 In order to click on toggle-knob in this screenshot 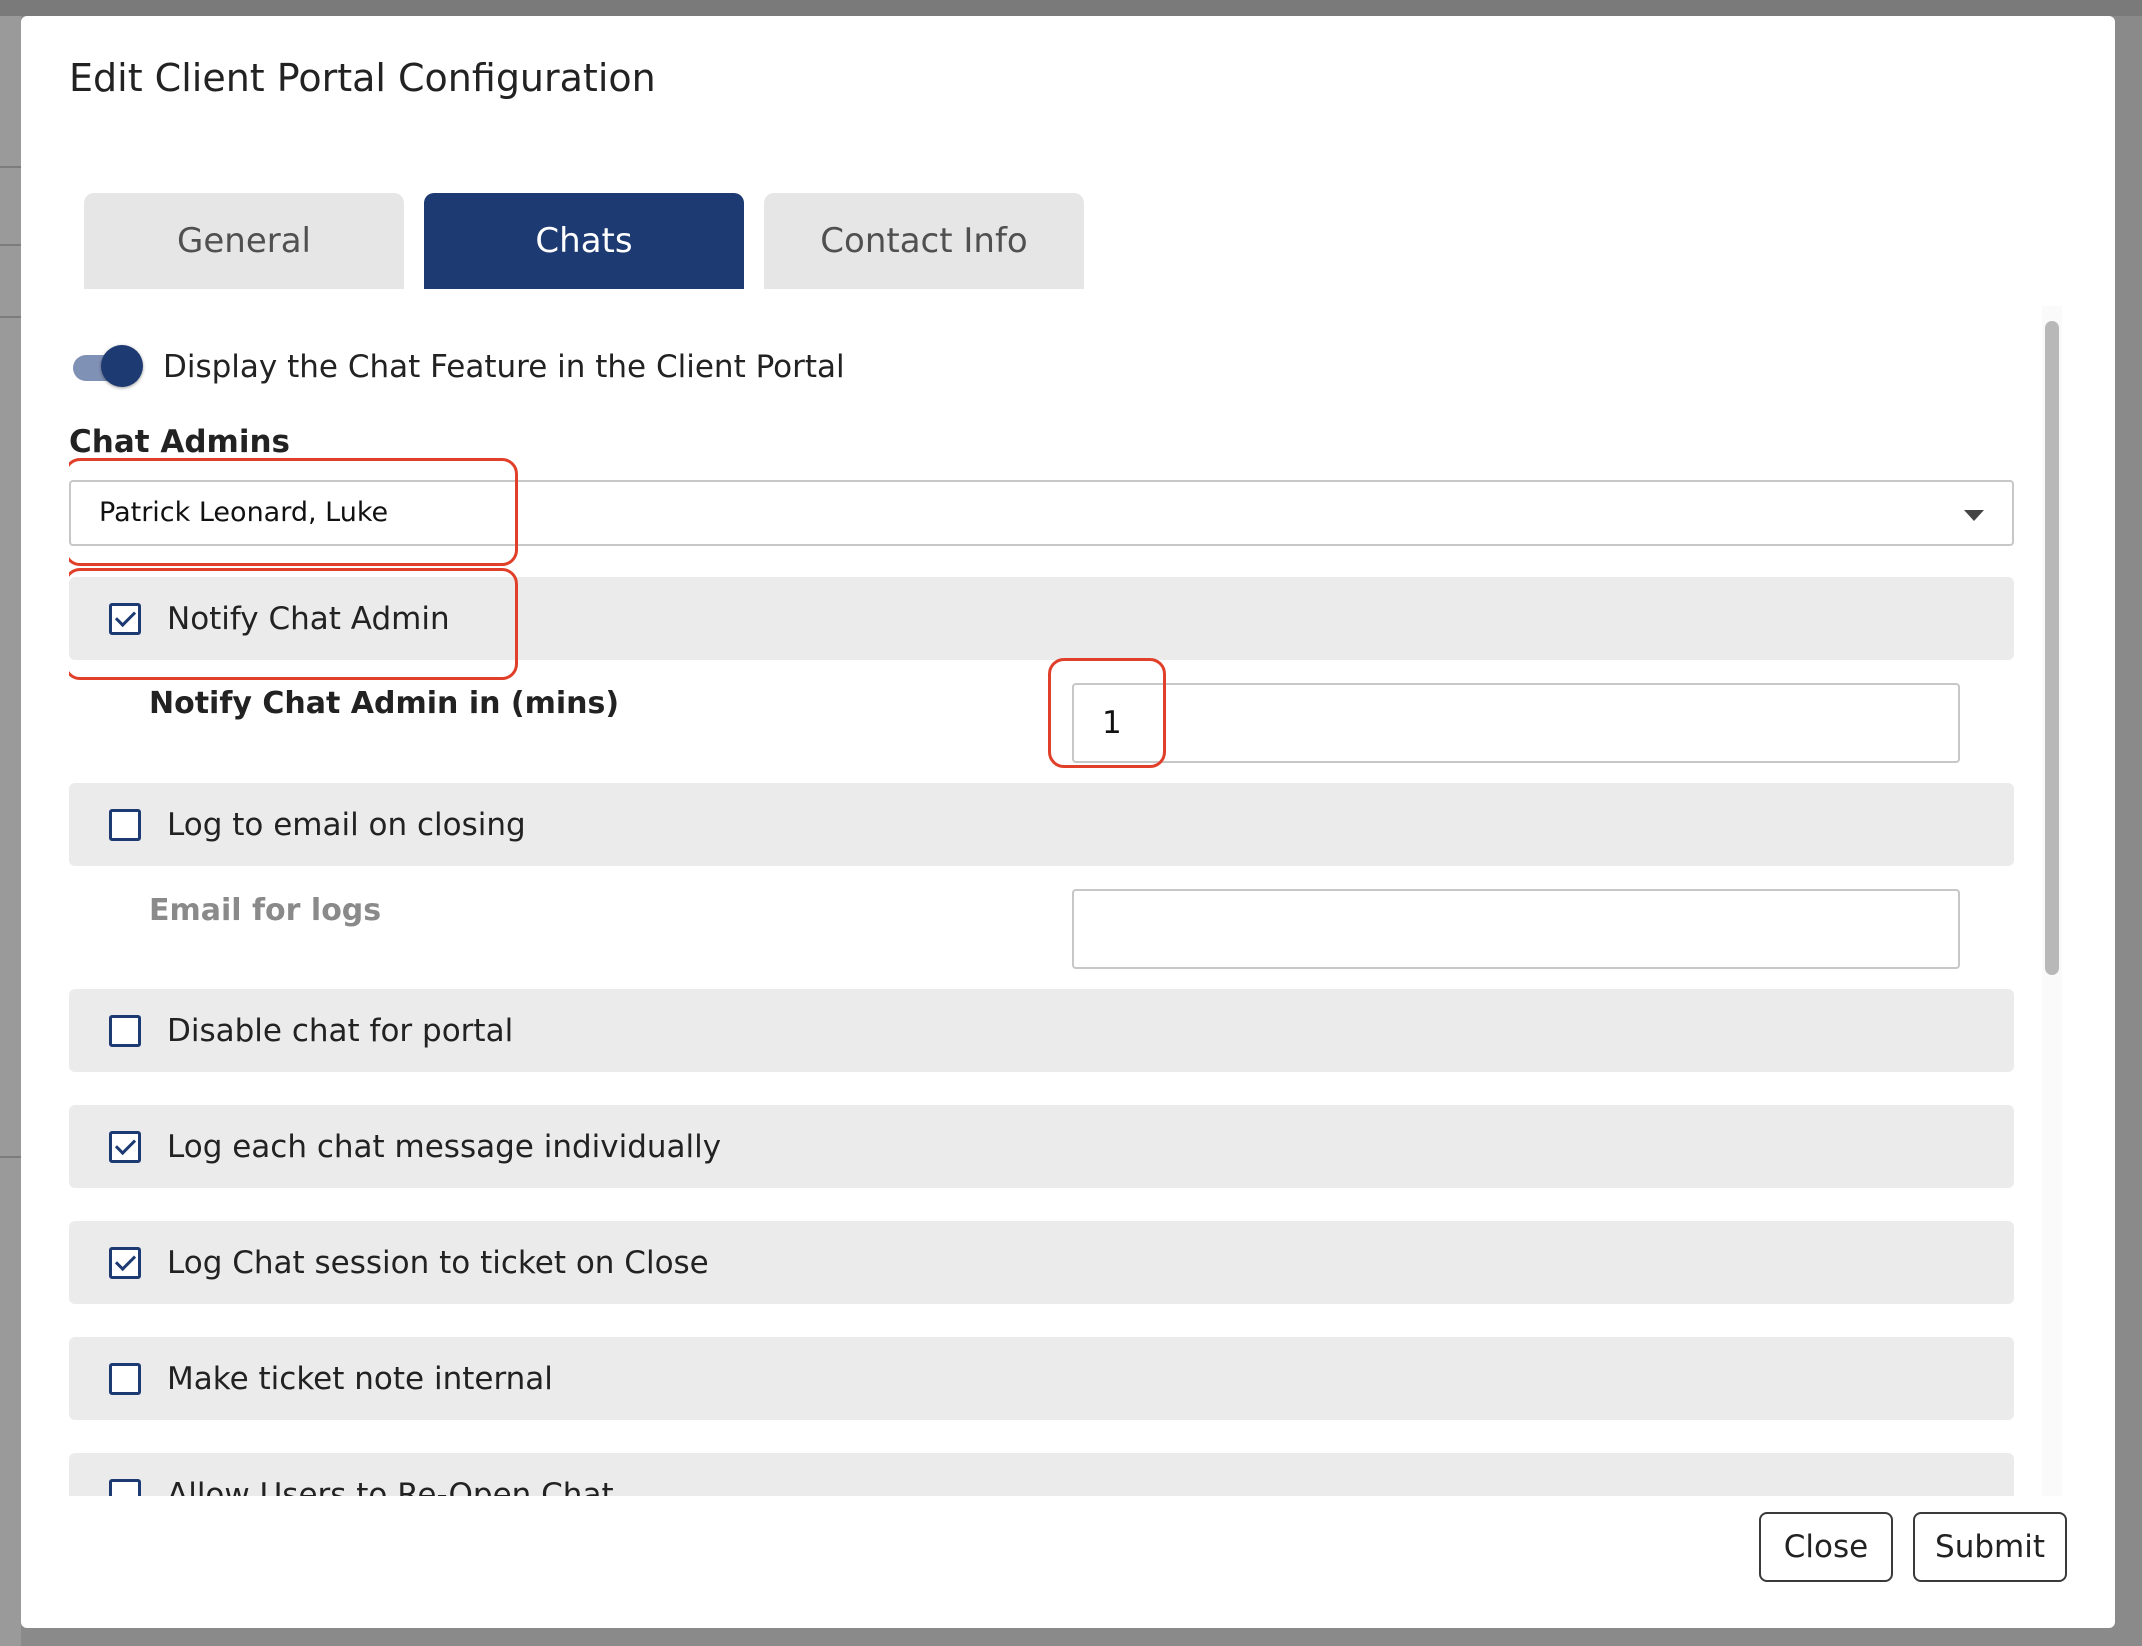, I will do `click(122, 366)`.